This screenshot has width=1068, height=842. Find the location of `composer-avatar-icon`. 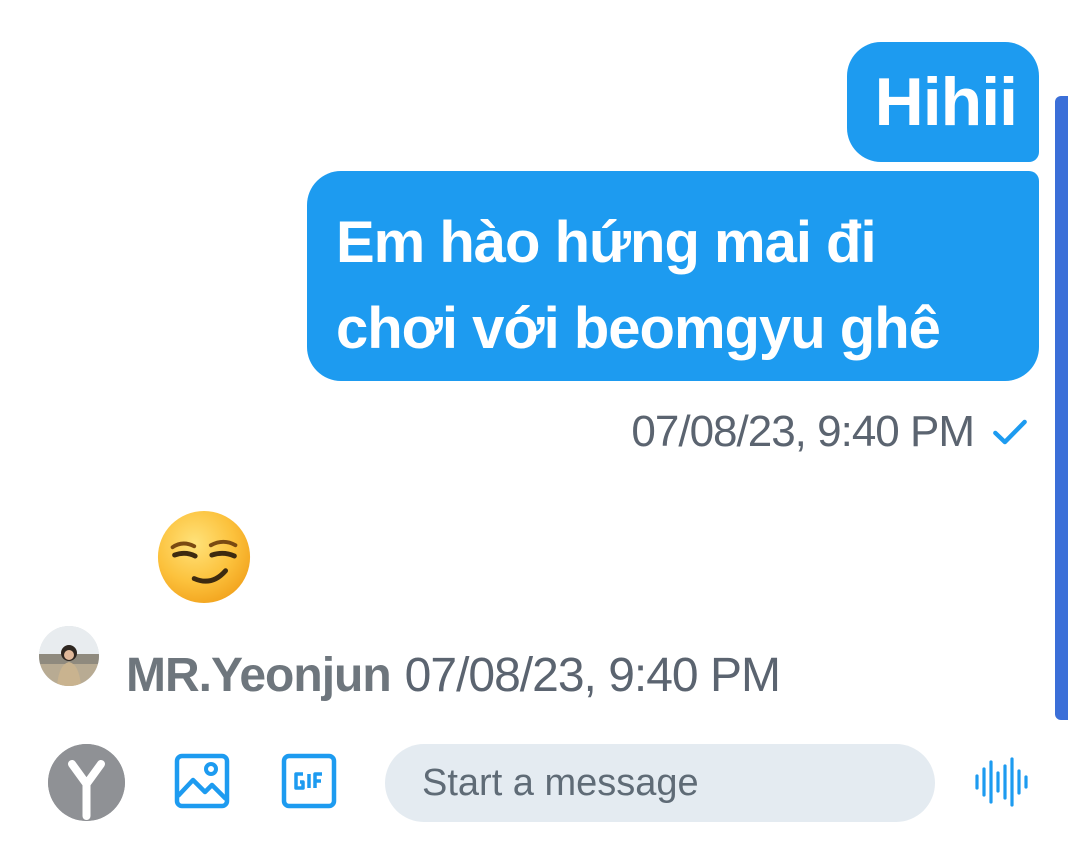

composer-avatar-icon is located at coordinates (86, 782).